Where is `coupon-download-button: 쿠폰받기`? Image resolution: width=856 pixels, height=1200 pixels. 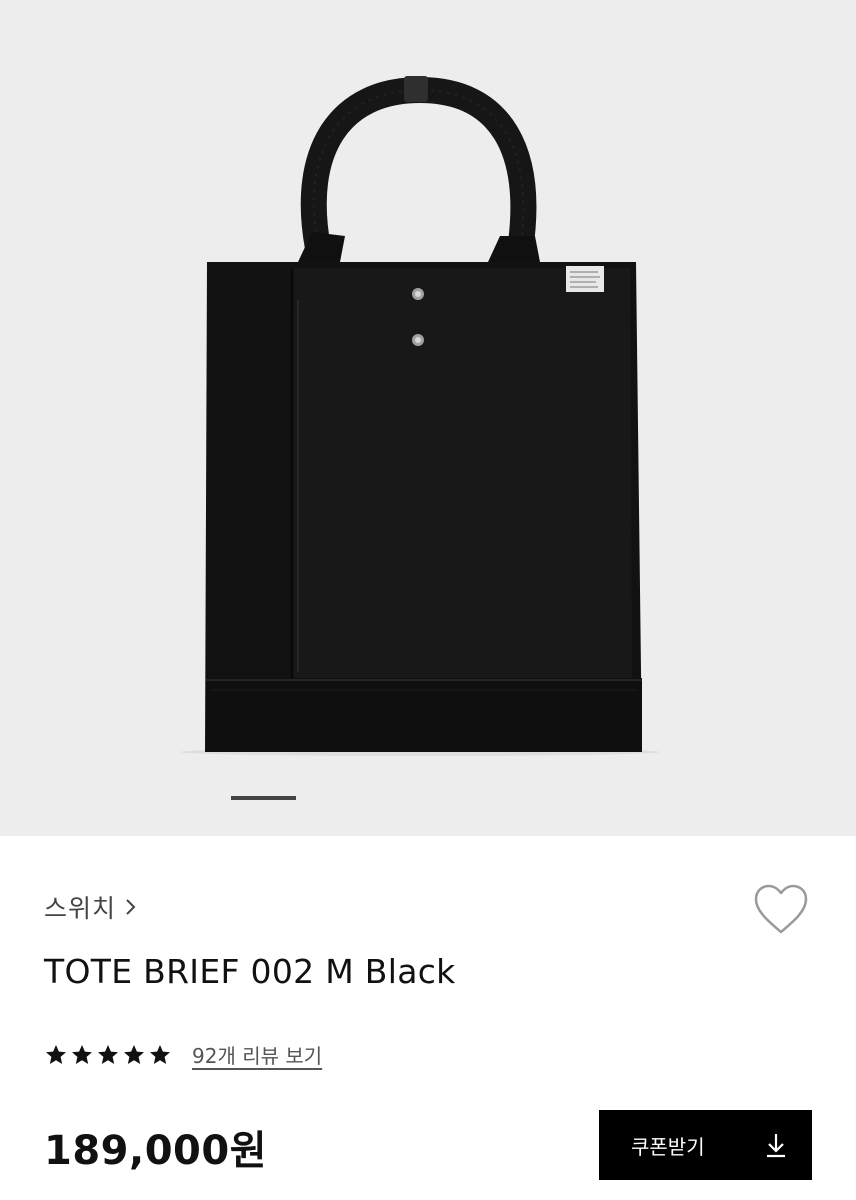
coupon-download-button: 쿠폰받기 is located at coordinates (705, 1145).